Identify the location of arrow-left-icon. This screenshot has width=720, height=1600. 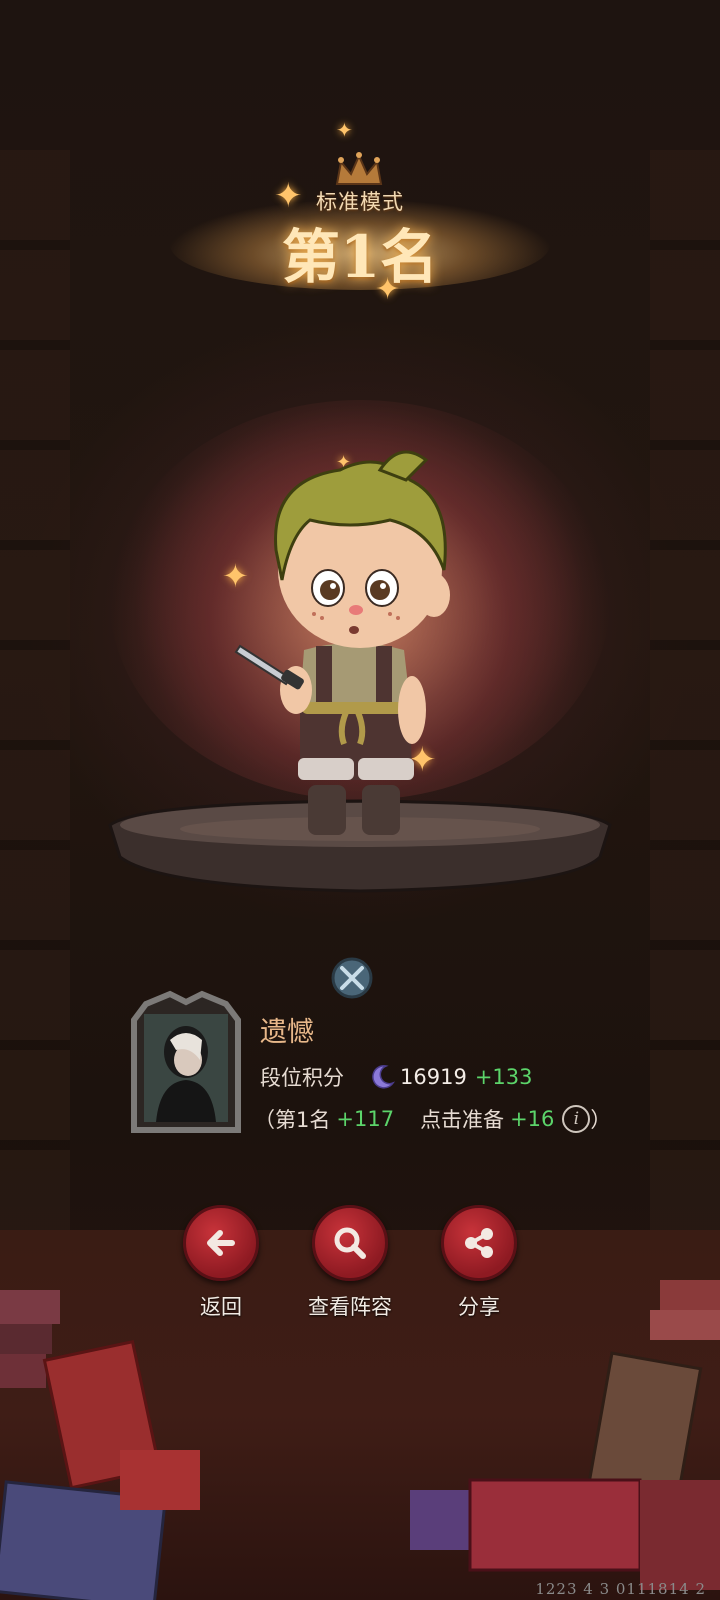
(221, 1243).